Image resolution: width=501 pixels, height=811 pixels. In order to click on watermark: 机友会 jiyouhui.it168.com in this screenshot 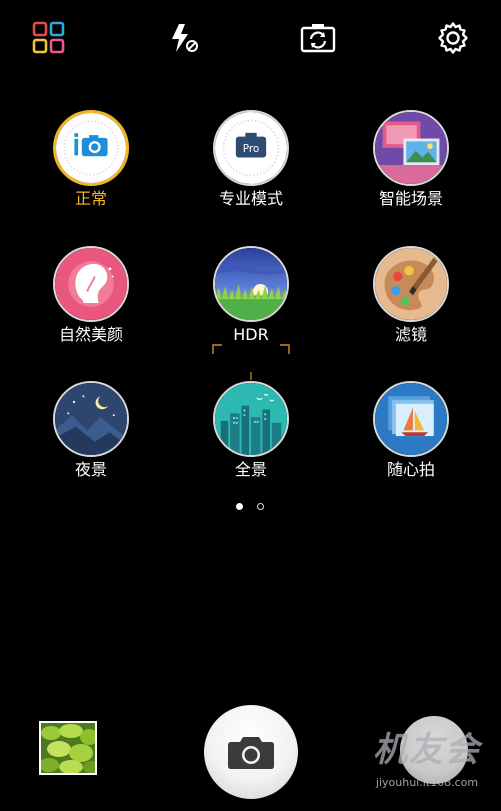, I will do `click(427, 770)`.